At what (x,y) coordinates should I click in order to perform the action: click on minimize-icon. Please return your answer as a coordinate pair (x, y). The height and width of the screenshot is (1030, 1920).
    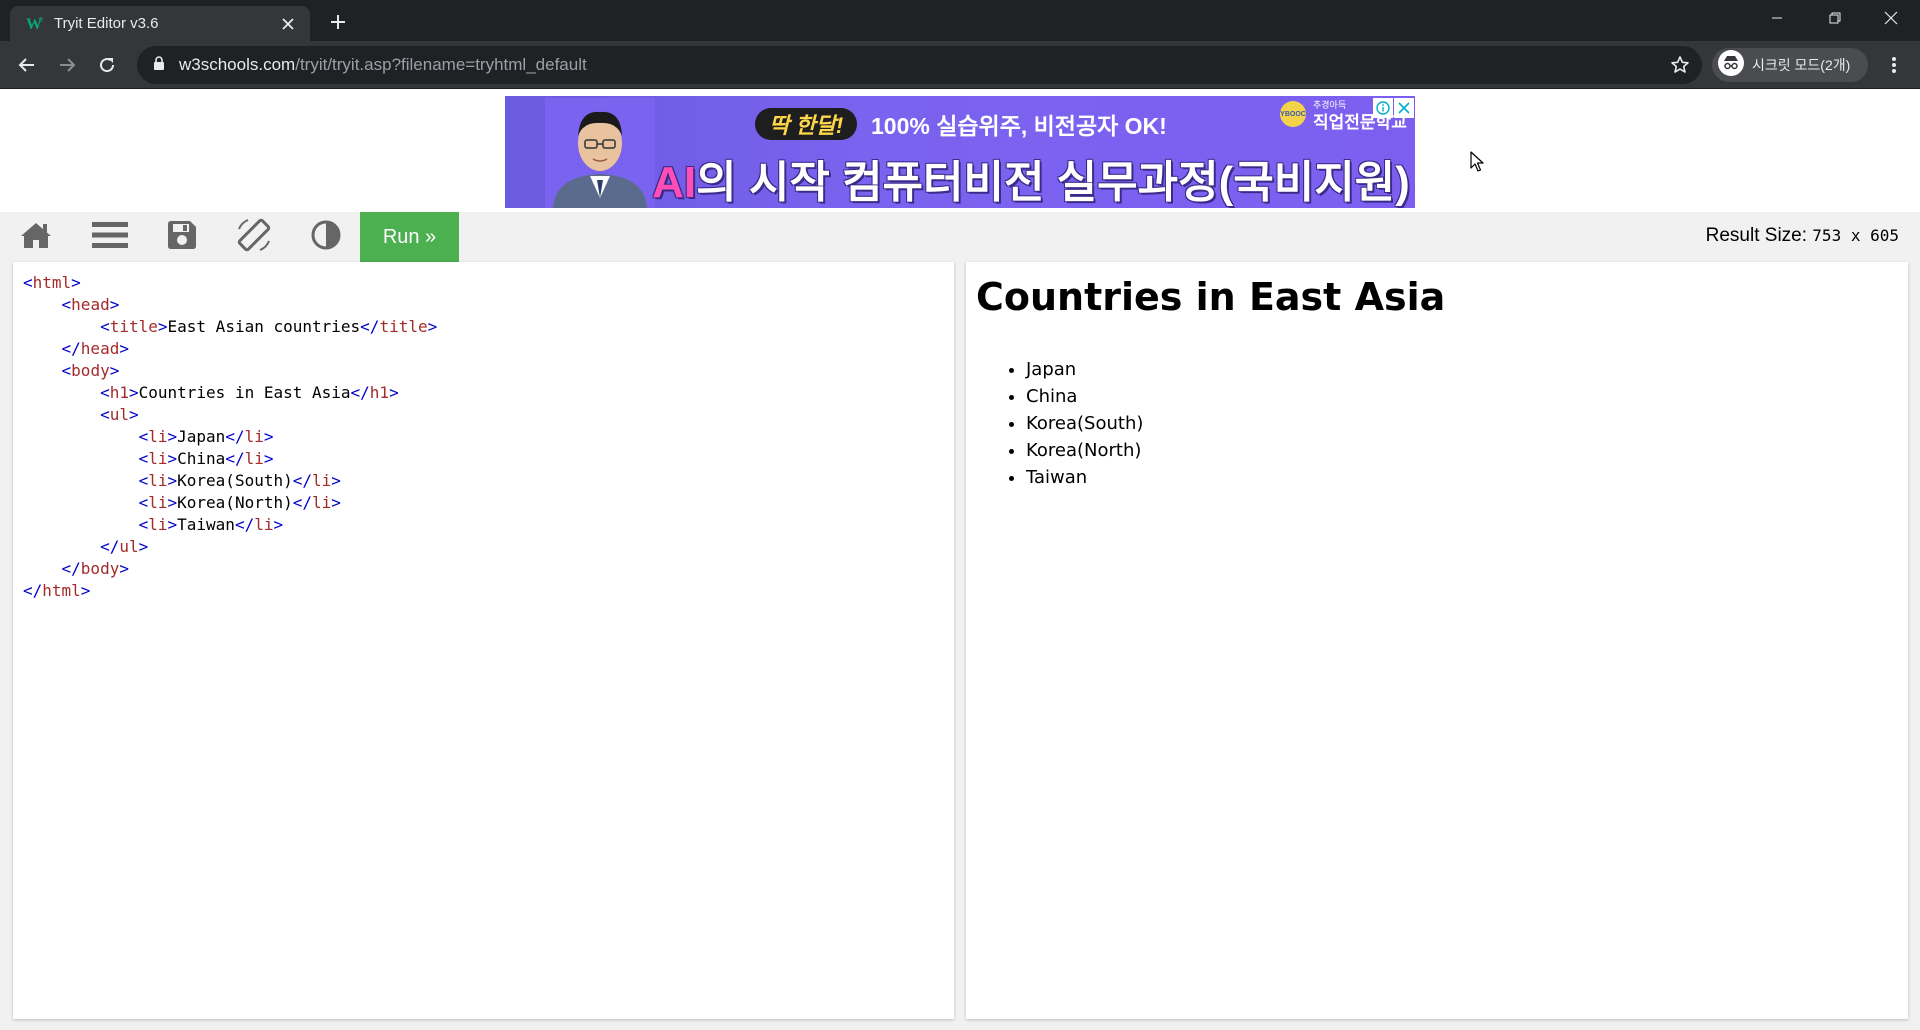
    Looking at the image, I should click on (1777, 18).